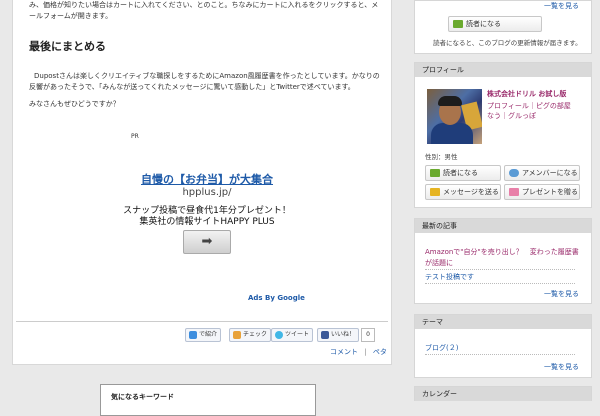  What do you see at coordinates (67, 46) in the screenshot?
I see `section-heading: 最後にまとめる` at bounding box center [67, 46].